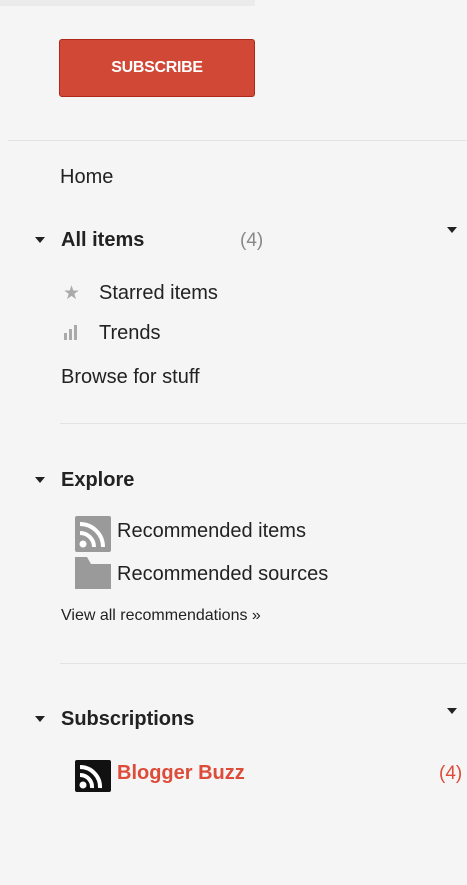 The image size is (467, 885). Describe the element at coordinates (40, 240) in the screenshot. I see `collapse-all-items-icon` at that location.